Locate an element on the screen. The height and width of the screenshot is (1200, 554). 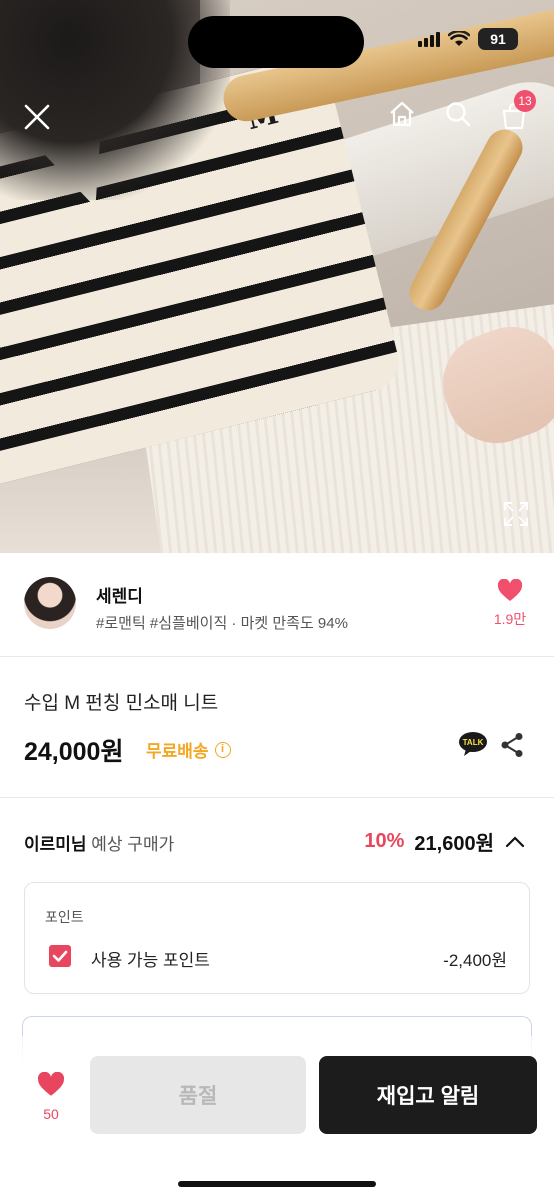
member-label-text: 예상 구매가 is located at coordinates (133, 844).